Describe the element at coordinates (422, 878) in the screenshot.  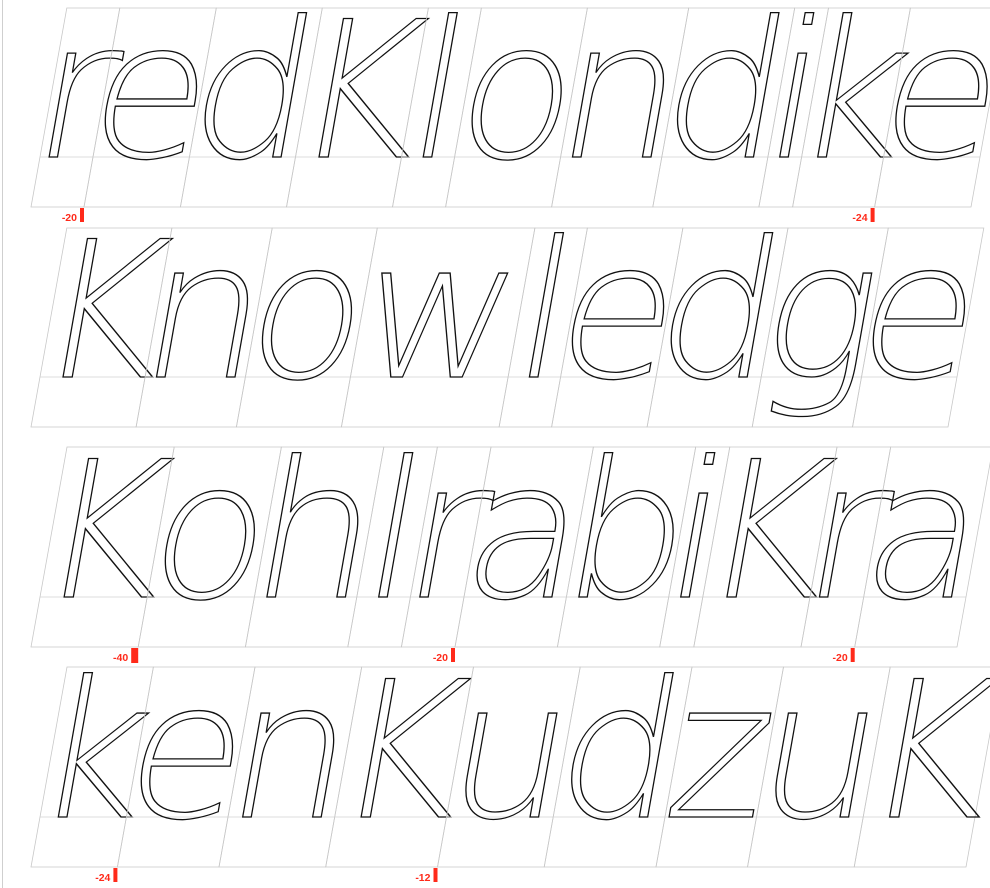
I see `kern-value: -12` at that location.